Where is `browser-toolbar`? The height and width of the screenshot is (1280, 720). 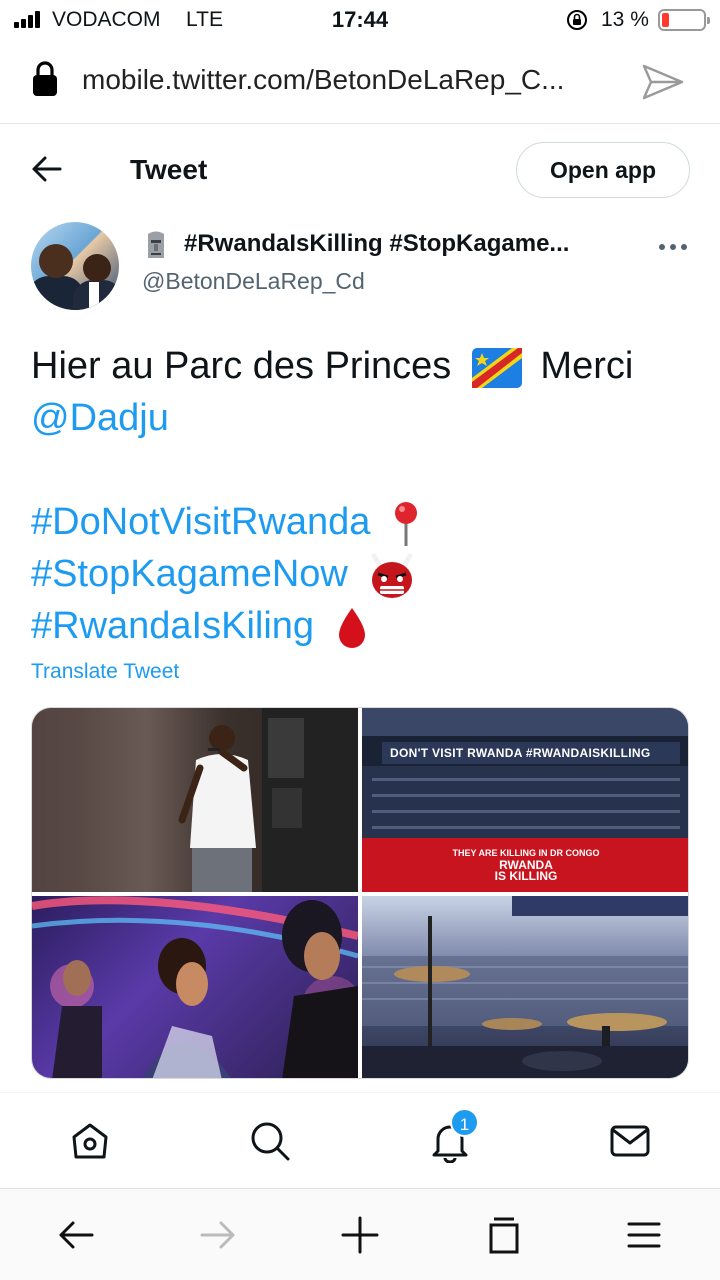 browser-toolbar is located at coordinates (360, 1234).